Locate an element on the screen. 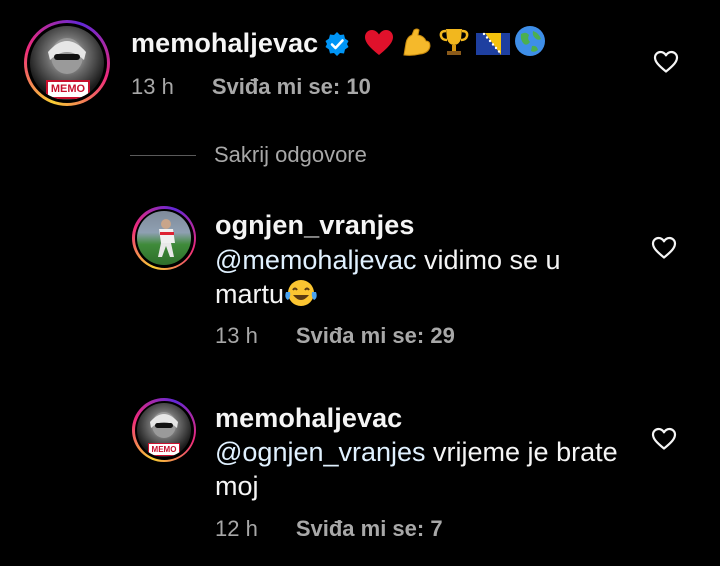  tears-of-joy-icon is located at coordinates (301, 297).